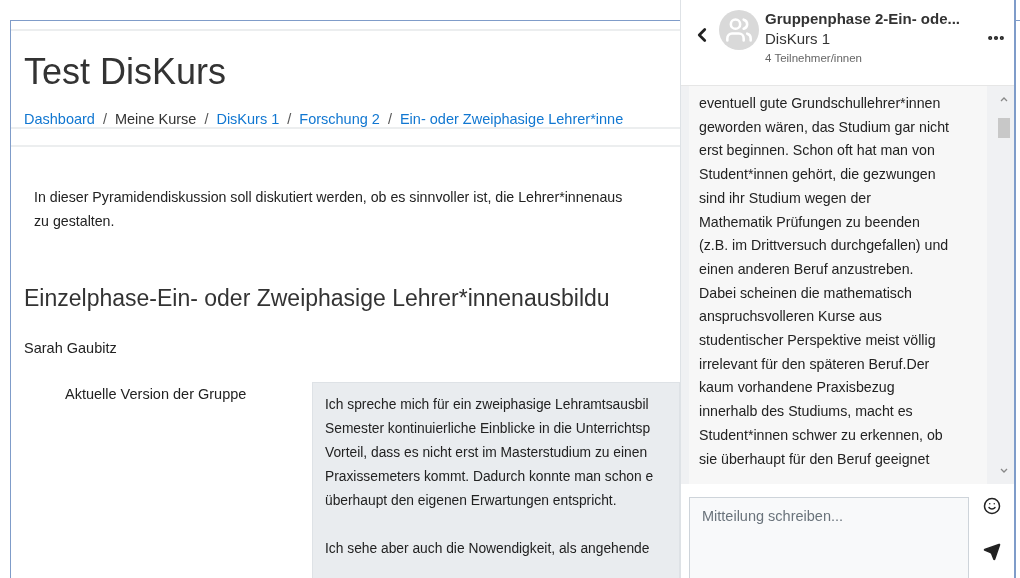 This screenshot has height=578, width=1020. I want to click on intro-text: In dieser Pyramidendiskussion soll diskutiert werden, ob es sinnvoller ist, die Lehrer*innenaus zu gestalten., so click(329, 209).